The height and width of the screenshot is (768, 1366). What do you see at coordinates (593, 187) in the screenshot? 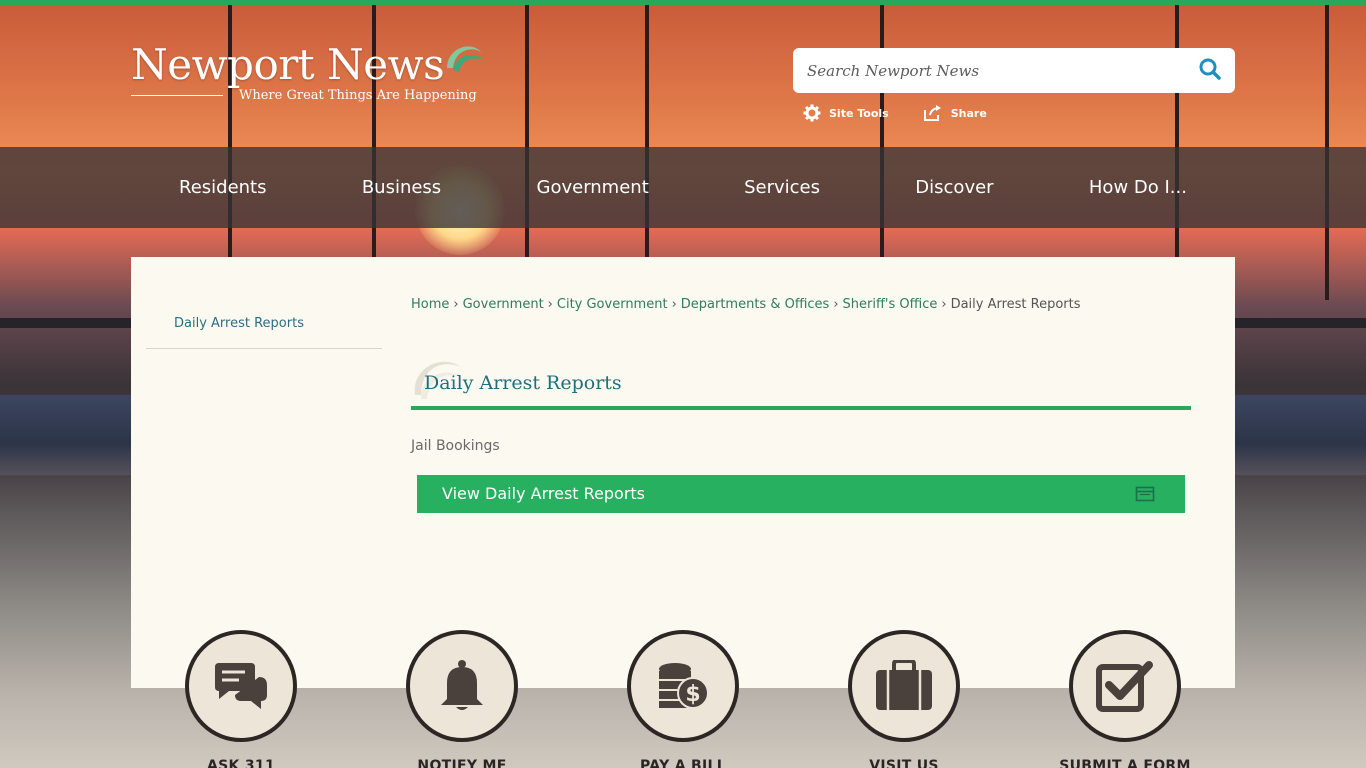
I see `nav-item-government: Government` at bounding box center [593, 187].